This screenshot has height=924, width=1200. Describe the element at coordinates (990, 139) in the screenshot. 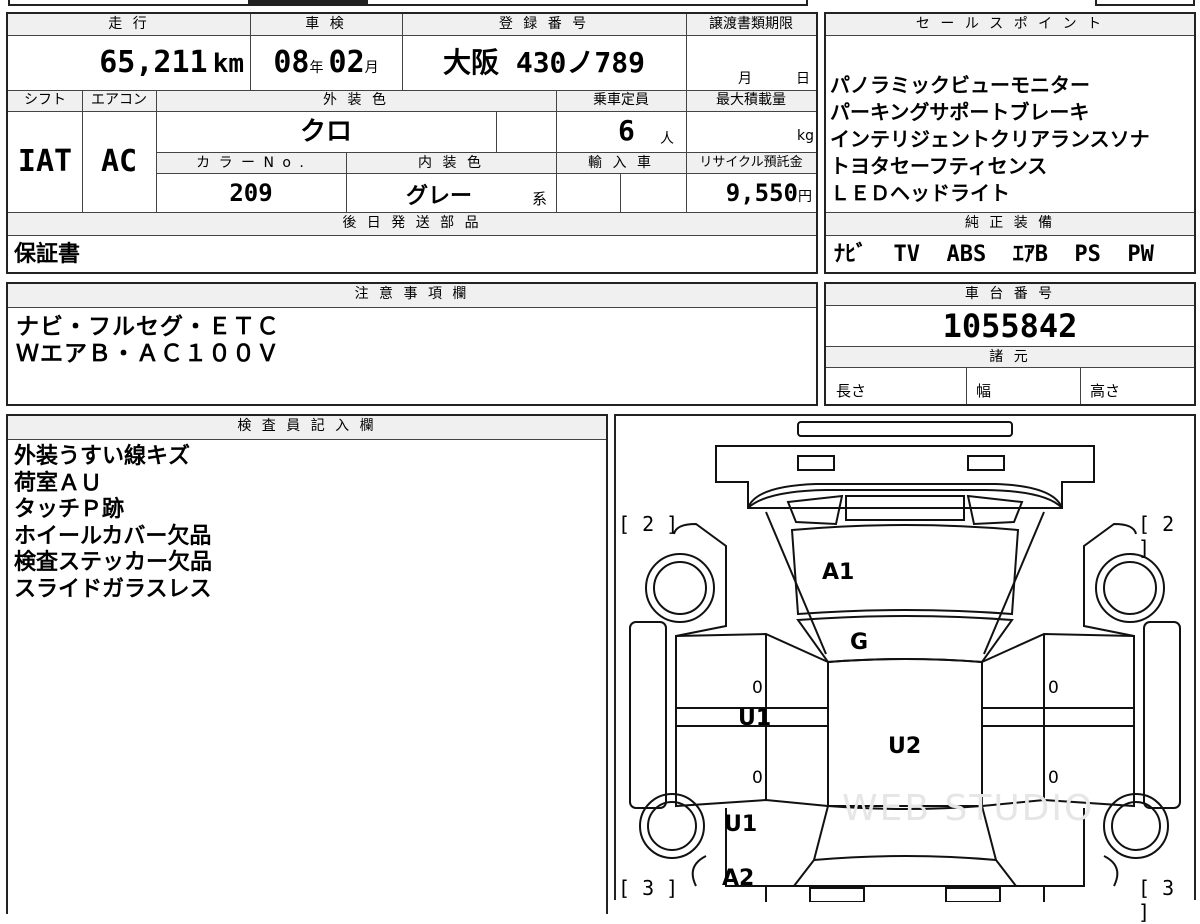

I see `sales-point-item: インテリジェントクリアランスソナ` at that location.